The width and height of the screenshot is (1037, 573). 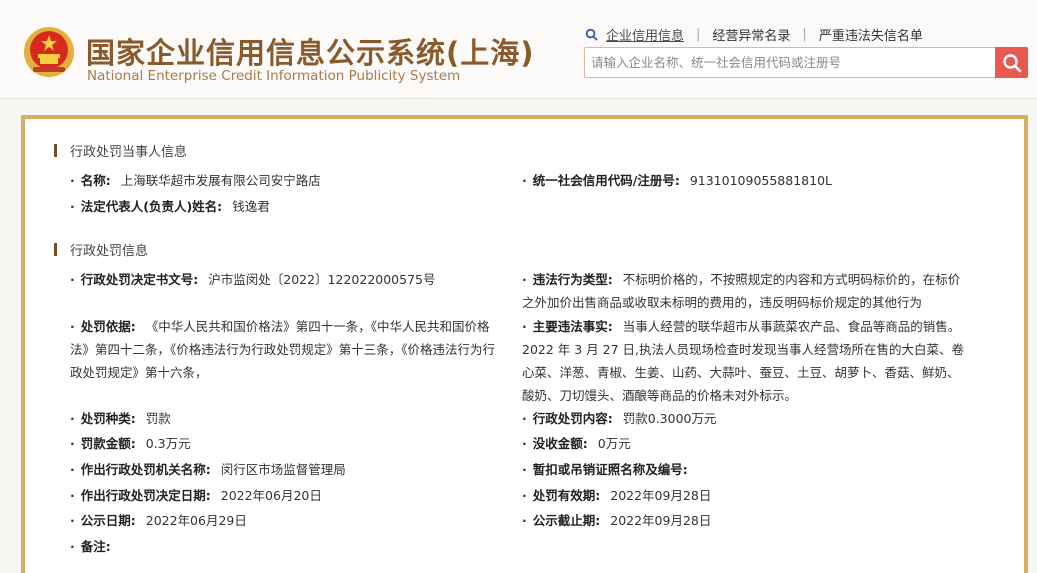 What do you see at coordinates (645, 34) in the screenshot?
I see `nav-link-credit-info: 企业信用信息` at bounding box center [645, 34].